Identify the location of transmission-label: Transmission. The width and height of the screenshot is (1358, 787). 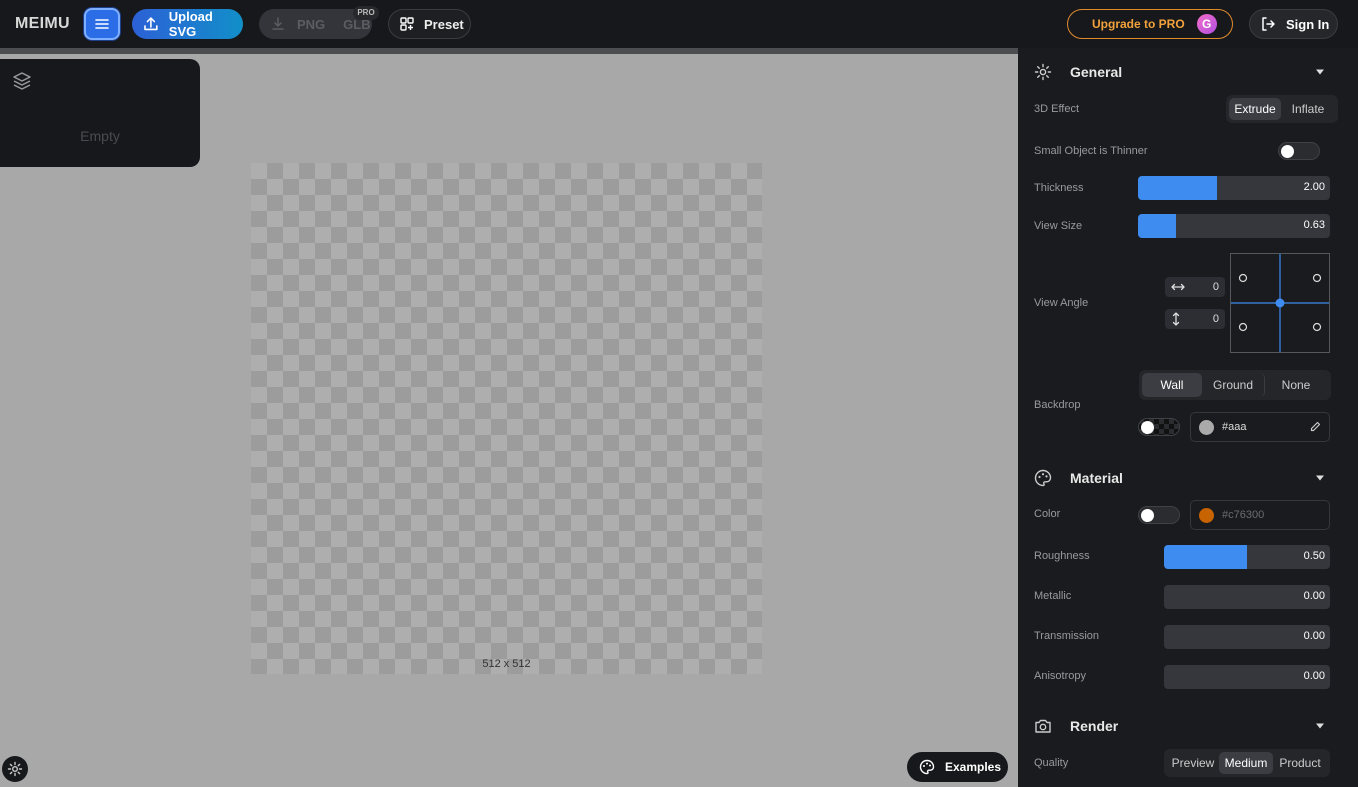
(1066, 636).